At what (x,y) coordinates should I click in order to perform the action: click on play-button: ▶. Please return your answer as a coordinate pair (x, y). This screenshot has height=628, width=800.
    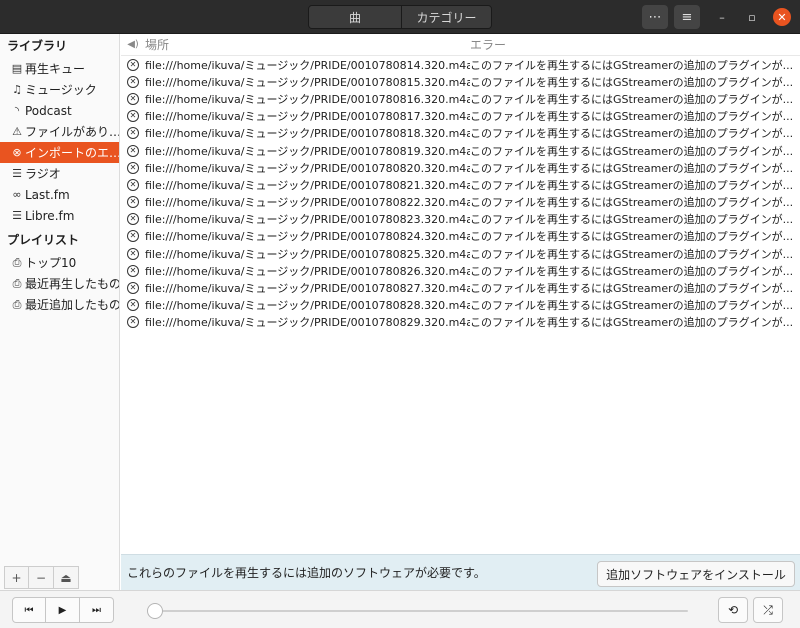
    Looking at the image, I should click on (63, 610).